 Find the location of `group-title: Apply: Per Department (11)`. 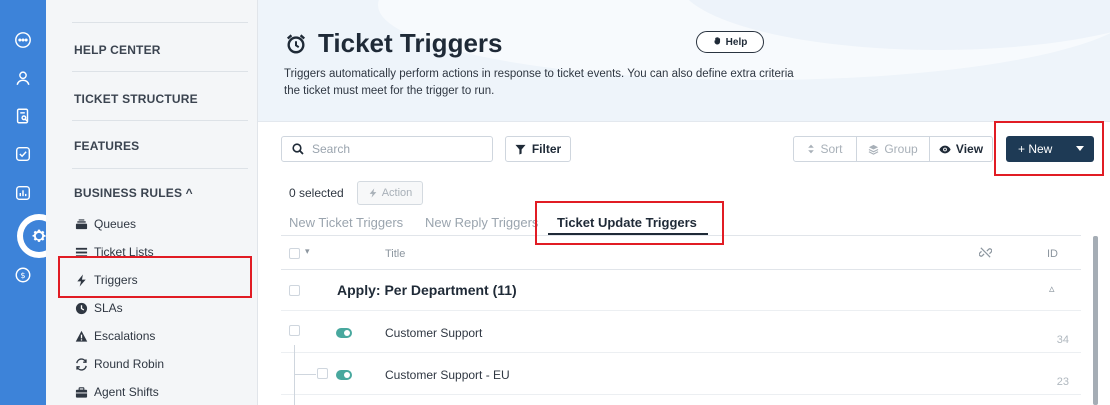

group-title: Apply: Per Department (11) is located at coordinates (427, 290).